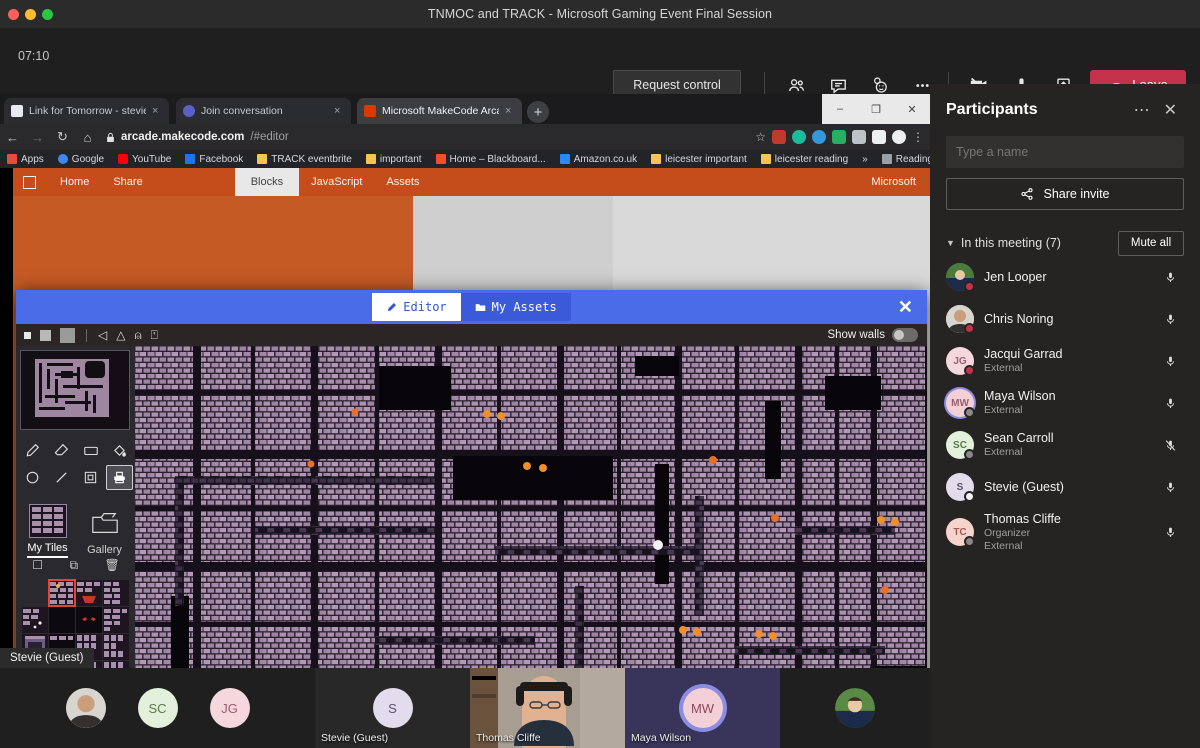 The image size is (1200, 748). What do you see at coordinates (86, 111) in the screenshot?
I see `browser-tab-0: Link for Tomorrow - stevie.paula ×` at bounding box center [86, 111].